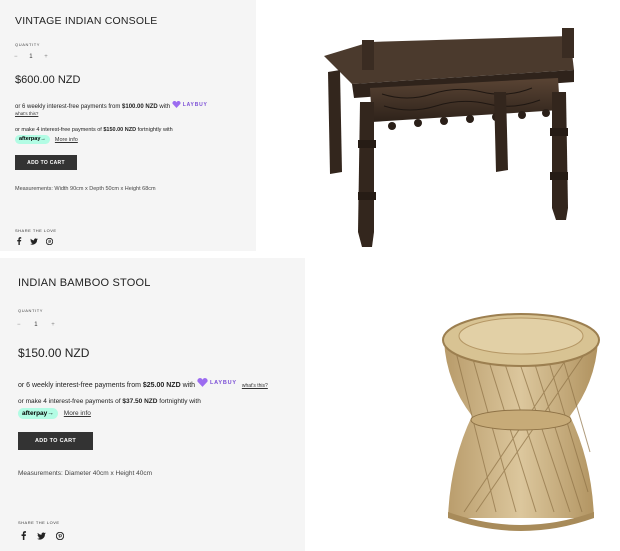 The image size is (620, 551). I want to click on laybuy-amount: $100.00 NZD, so click(140, 107).